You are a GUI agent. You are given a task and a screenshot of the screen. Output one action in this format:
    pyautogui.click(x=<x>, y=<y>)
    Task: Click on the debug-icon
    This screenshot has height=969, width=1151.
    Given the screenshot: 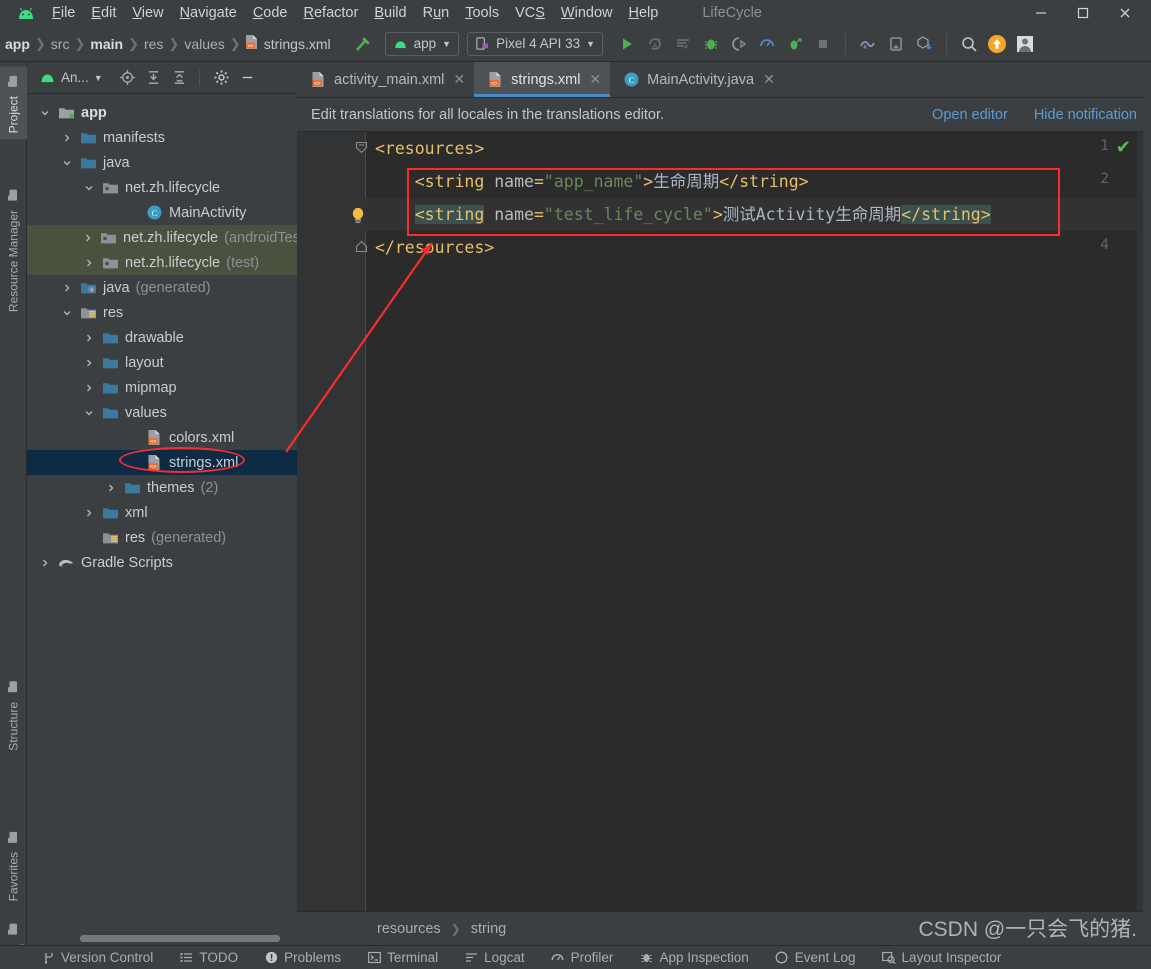 What is the action you would take?
    pyautogui.click(x=711, y=44)
    